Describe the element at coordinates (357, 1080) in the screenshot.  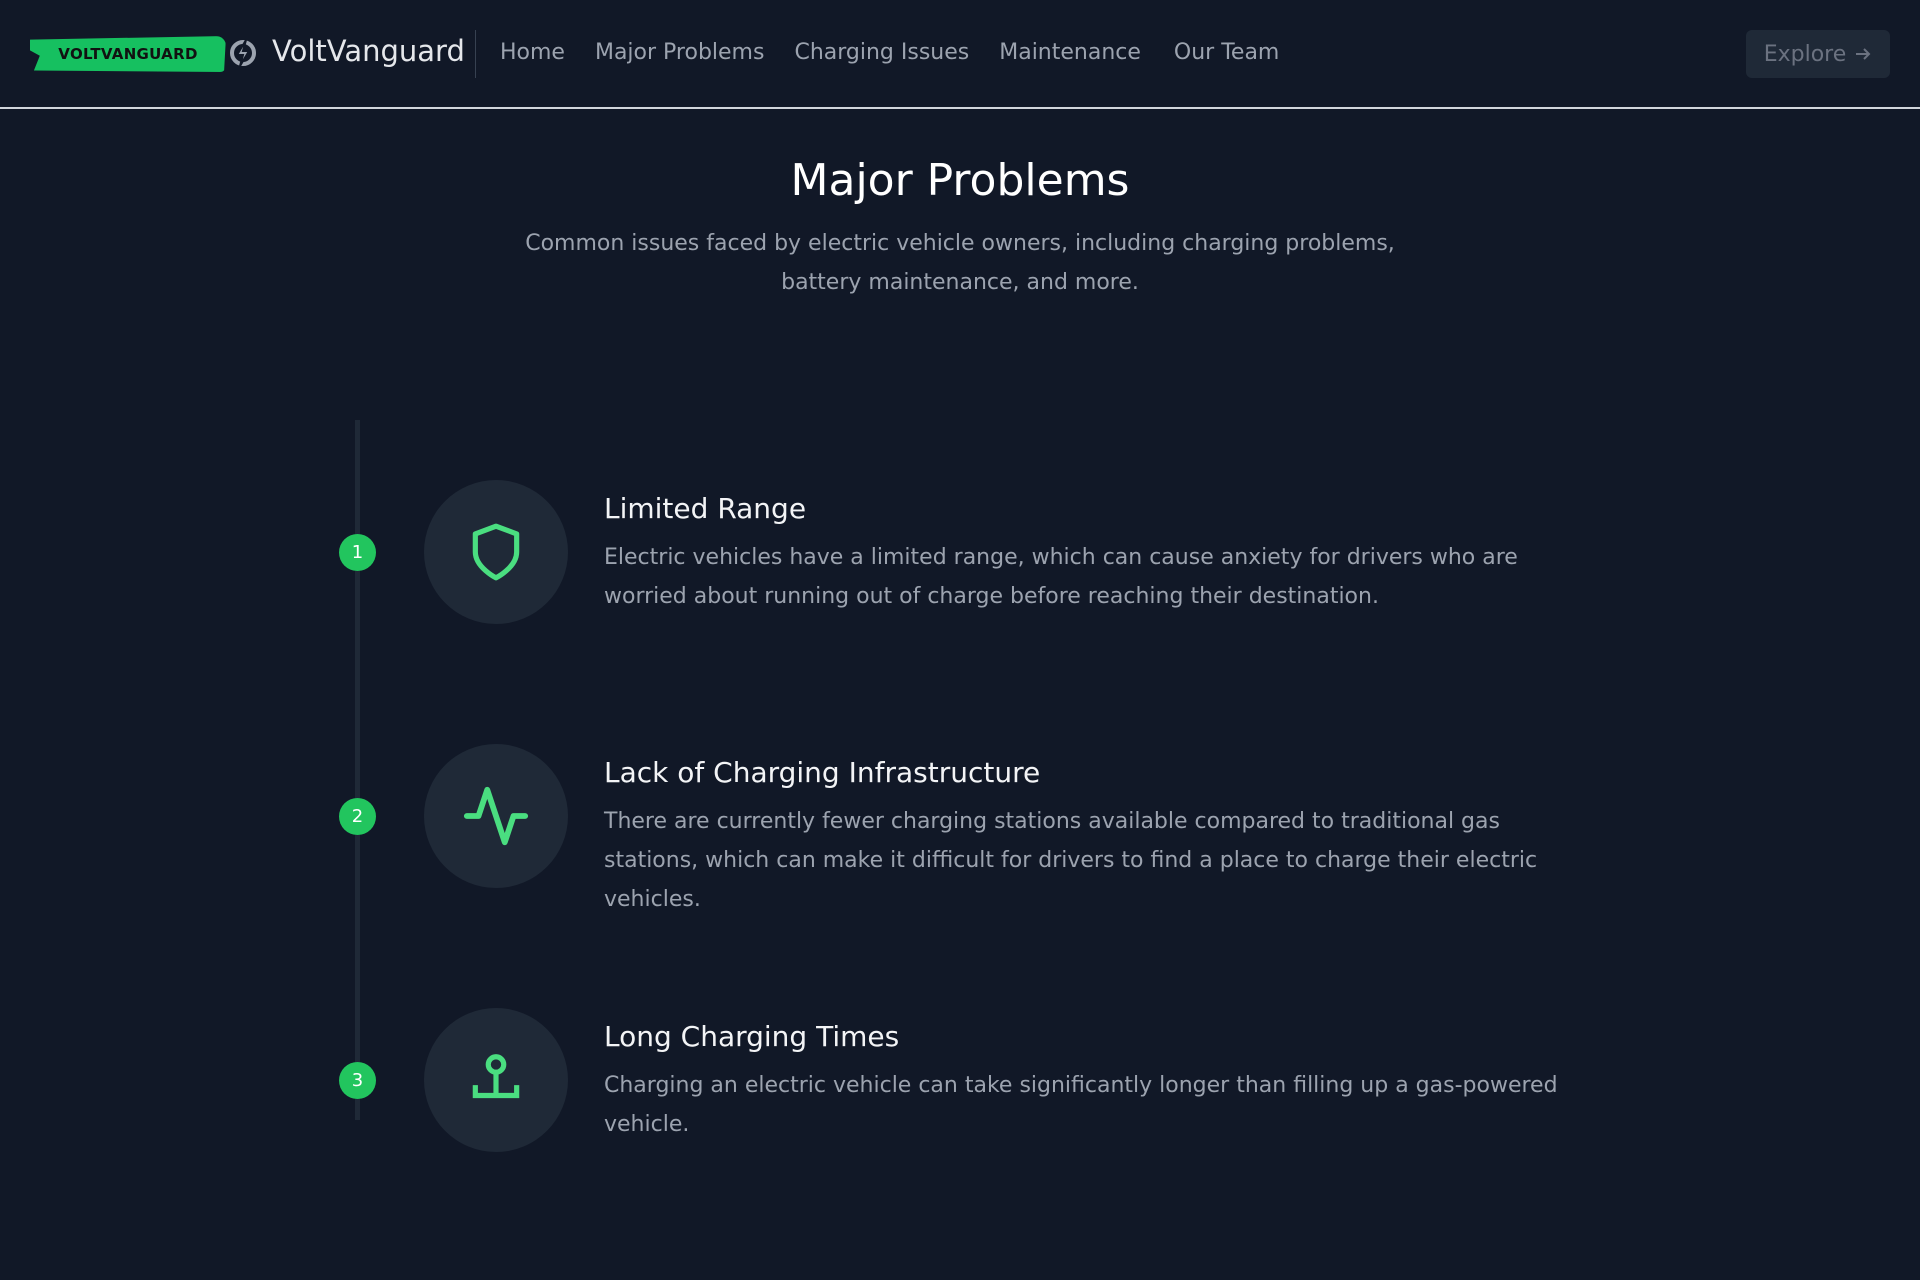
I see `step-number: 3` at that location.